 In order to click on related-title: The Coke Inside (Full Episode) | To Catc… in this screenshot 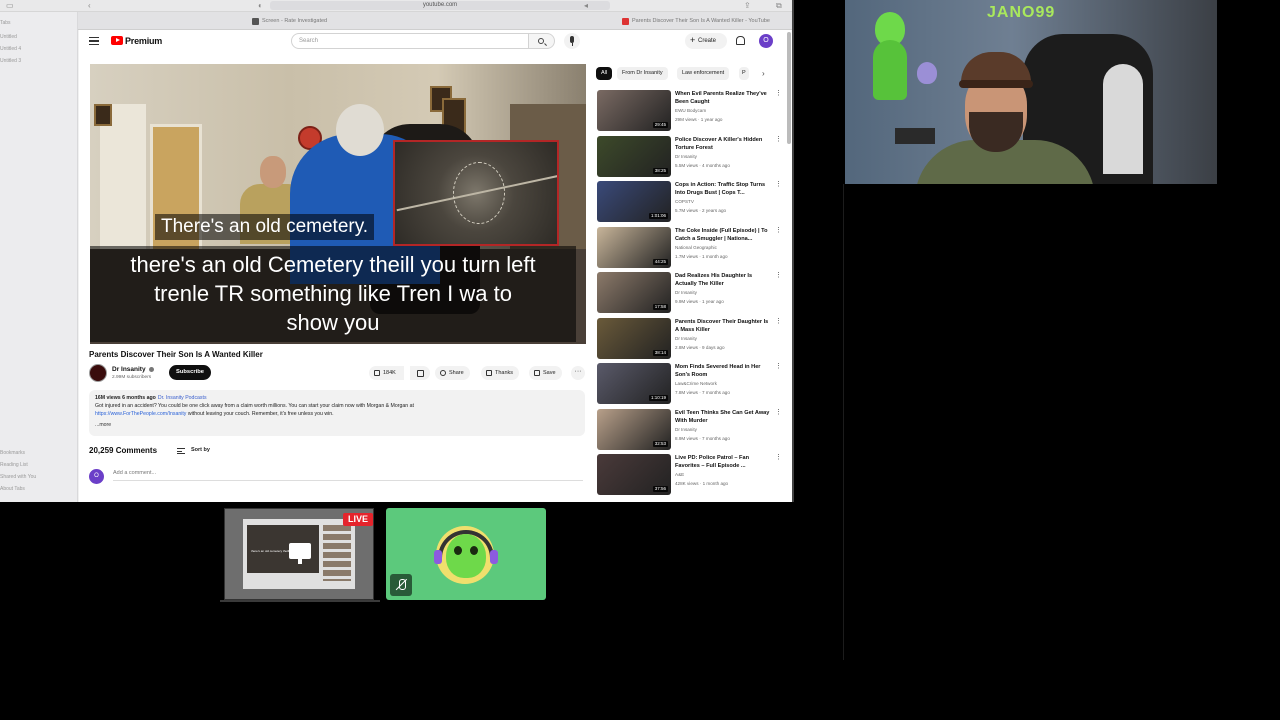, I will do `click(723, 235)`.